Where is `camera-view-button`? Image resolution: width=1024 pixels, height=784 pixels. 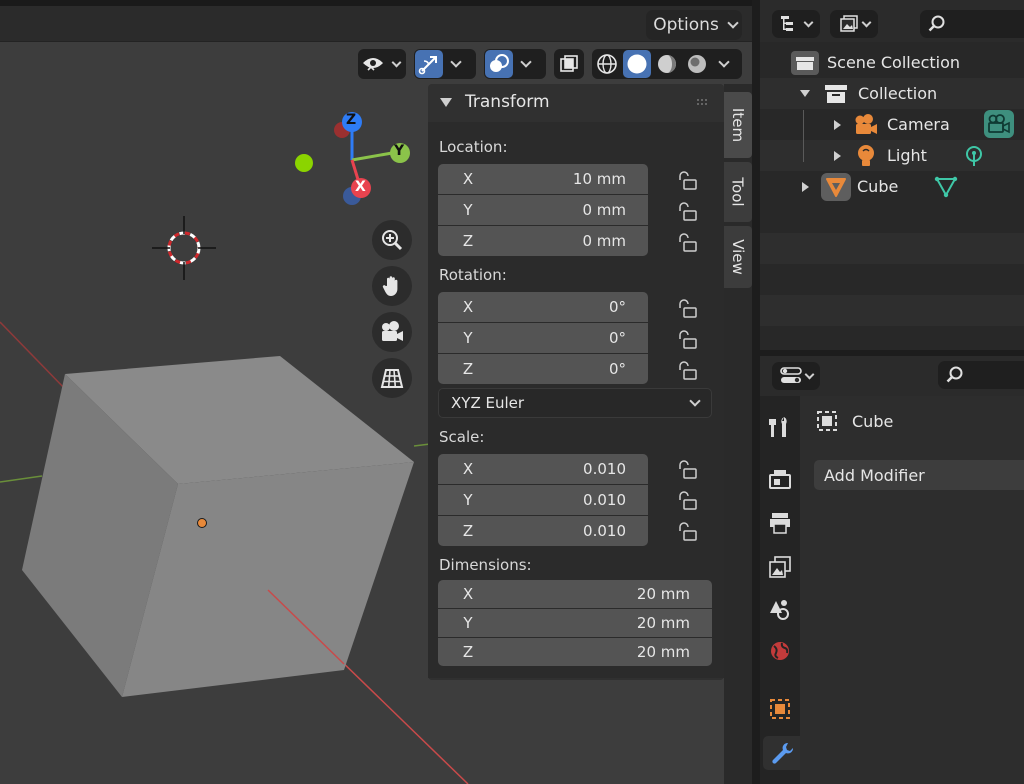
camera-view-button is located at coordinates (392, 332).